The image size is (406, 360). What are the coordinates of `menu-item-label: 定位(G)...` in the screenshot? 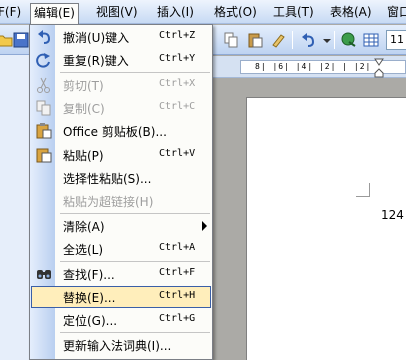 It's located at (90, 321).